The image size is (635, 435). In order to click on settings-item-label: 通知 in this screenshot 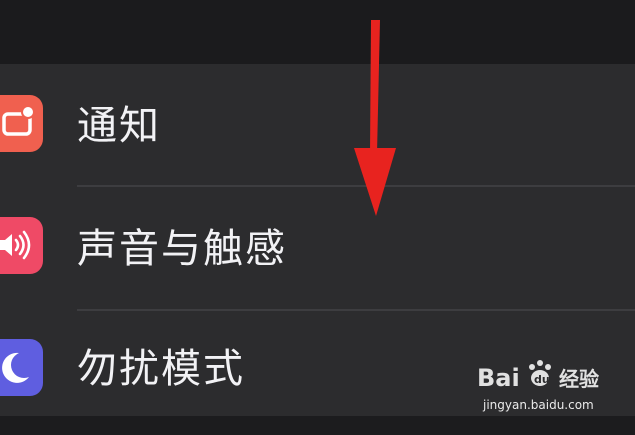, I will do `click(119, 126)`.